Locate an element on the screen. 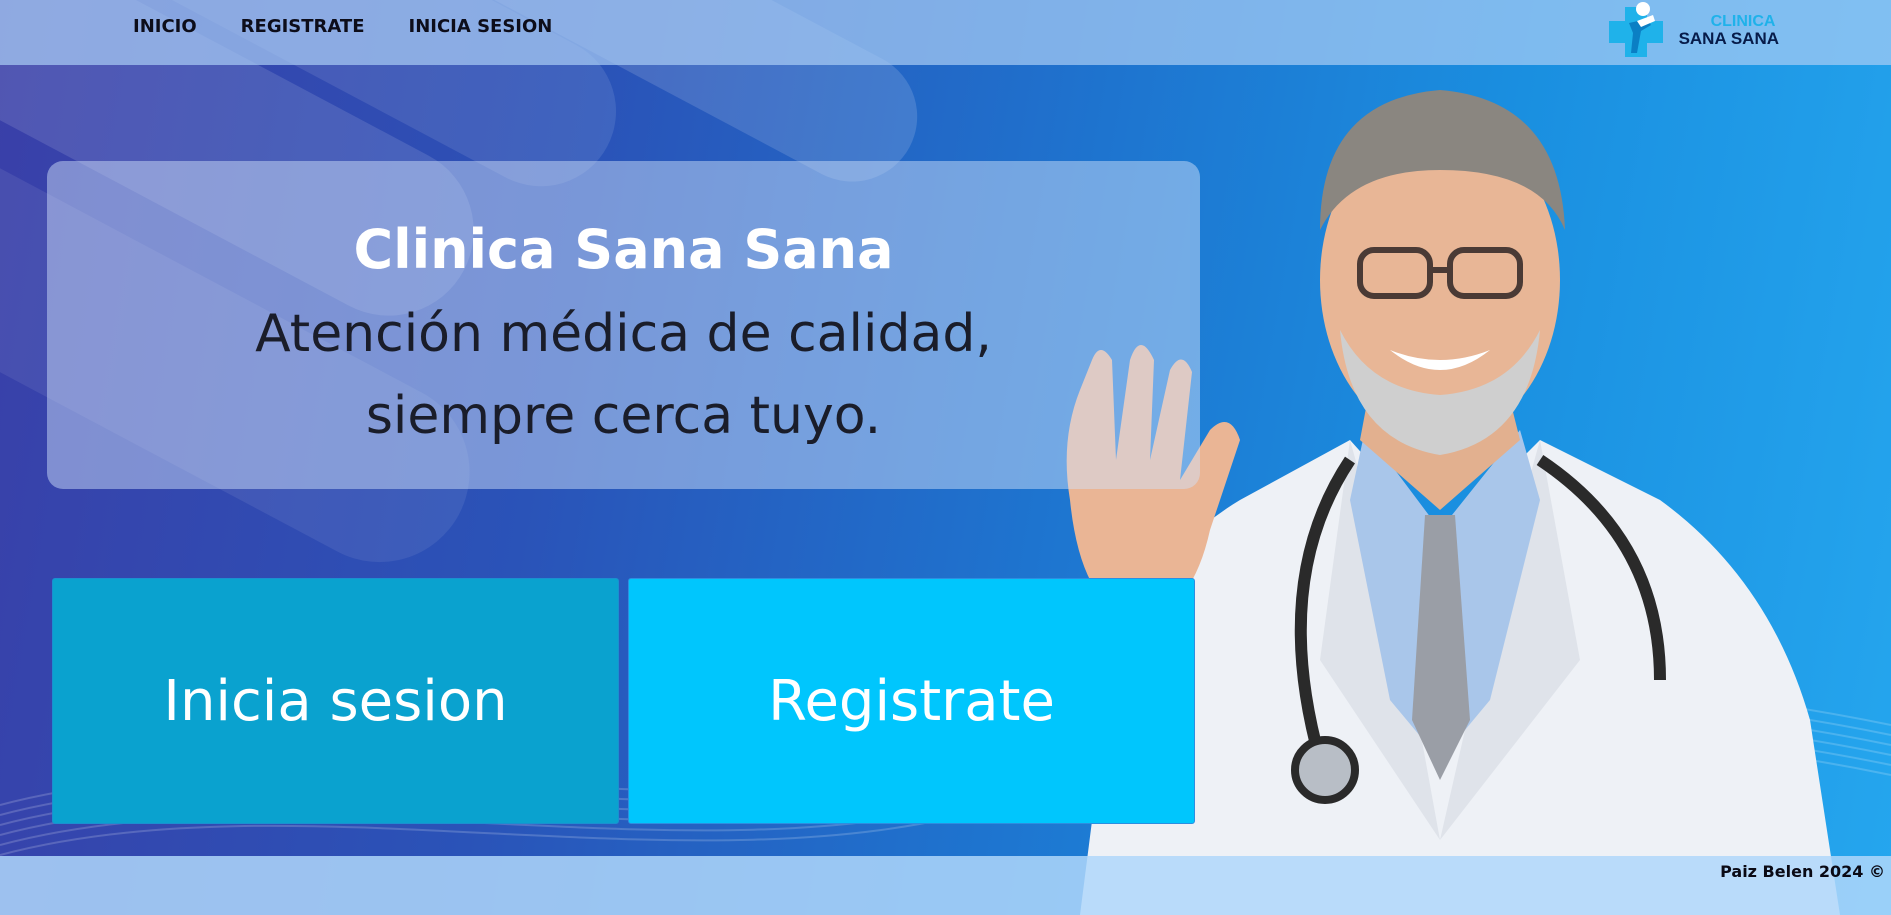 This screenshot has height=915, width=1891. main-nav: INICIO REGISTRATE INICIA SESION is located at coordinates (342, 26).